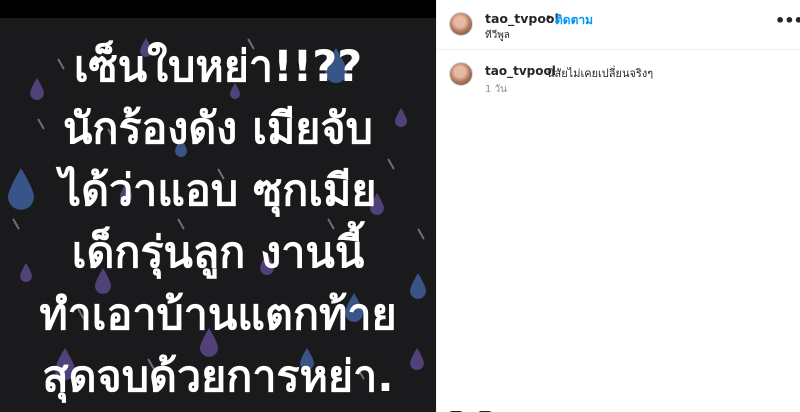  I want to click on action-icons, so click(479, 408).